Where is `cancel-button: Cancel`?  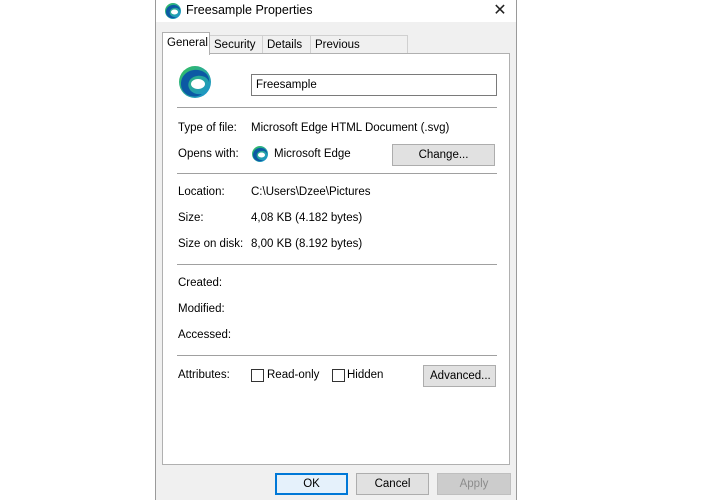 cancel-button: Cancel is located at coordinates (392, 484).